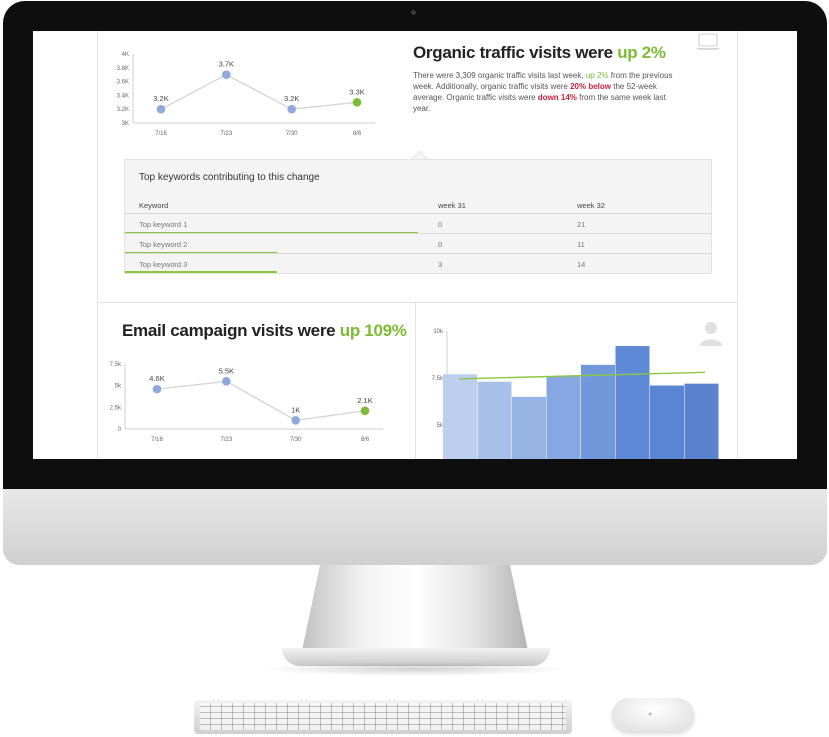  Describe the element at coordinates (415, 527) in the screenshot. I see `monitor-chin` at that location.